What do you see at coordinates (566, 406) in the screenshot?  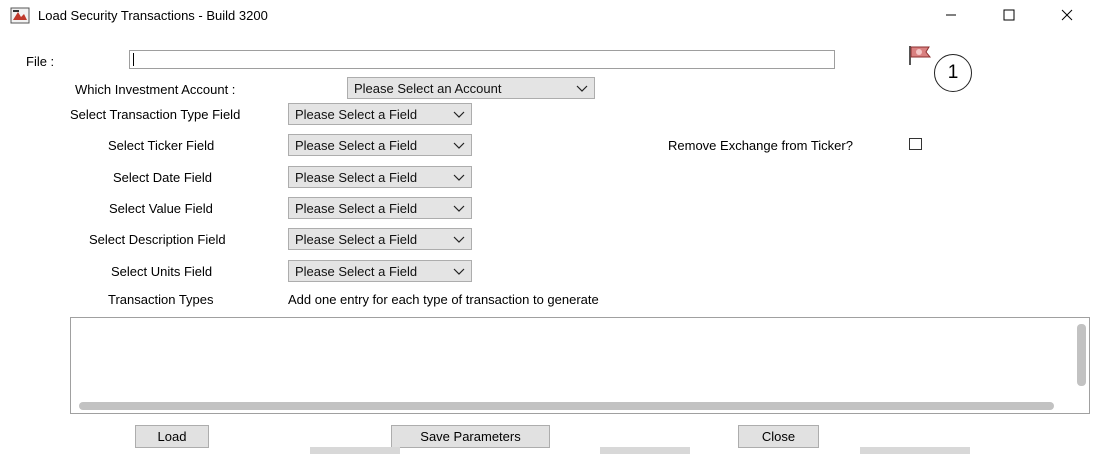 I see `horizontal-scrollbar` at bounding box center [566, 406].